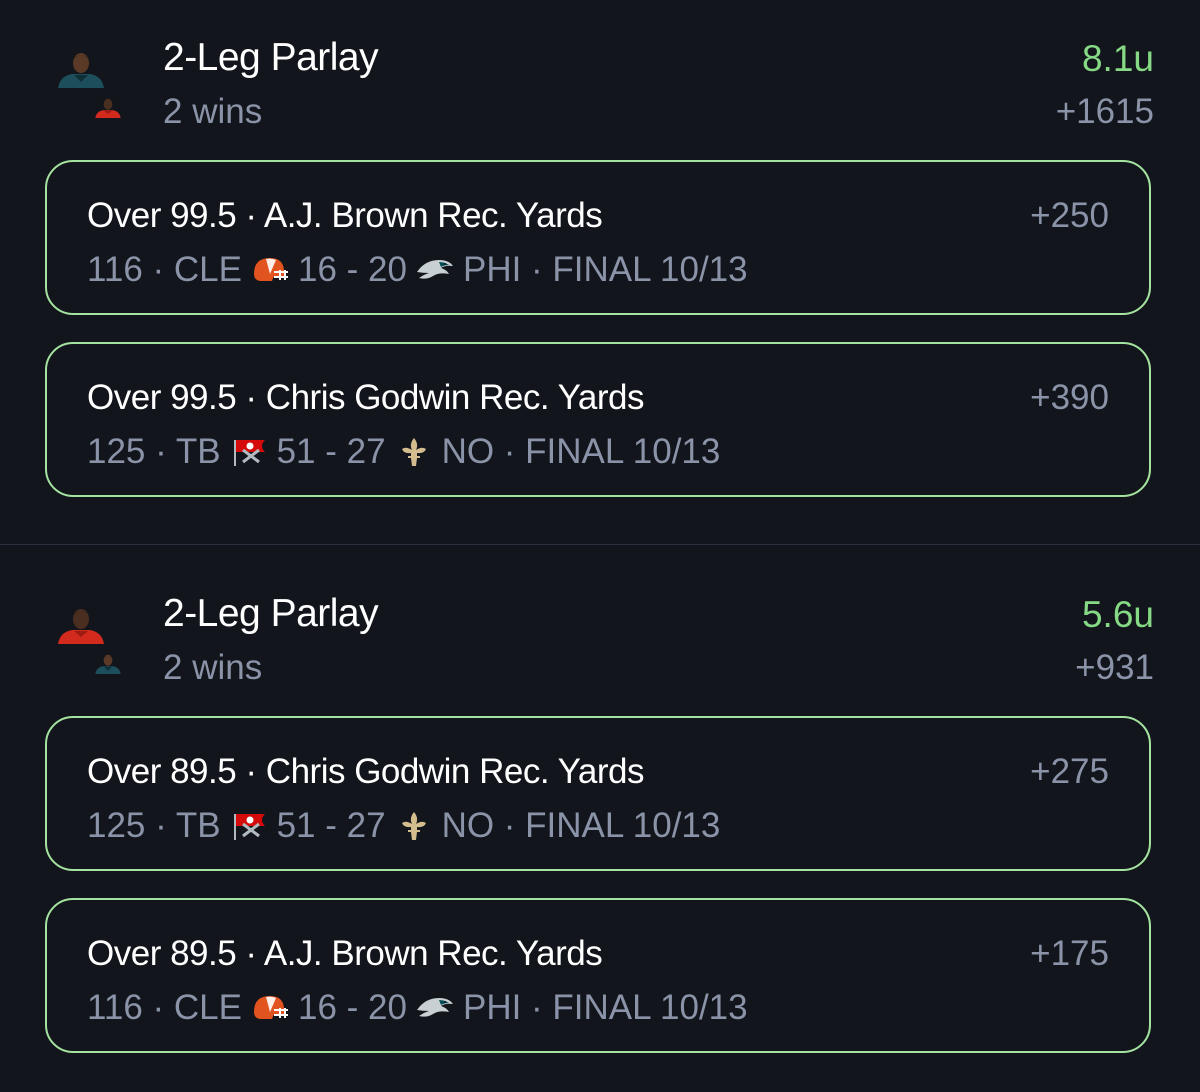 The height and width of the screenshot is (1092, 1200). Describe the element at coordinates (1069, 397) in the screenshot. I see `leg-odds: +390` at that location.